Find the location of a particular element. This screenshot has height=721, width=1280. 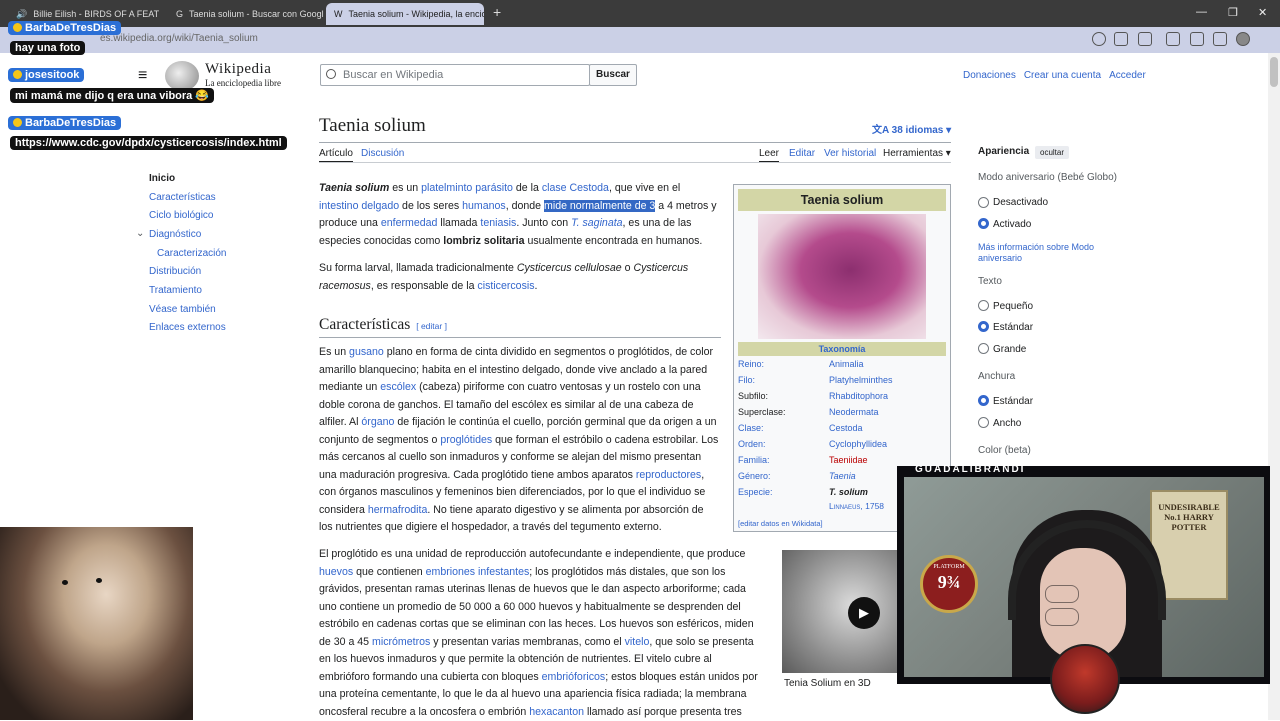

chat-message: hay una foto is located at coordinates (48, 48).